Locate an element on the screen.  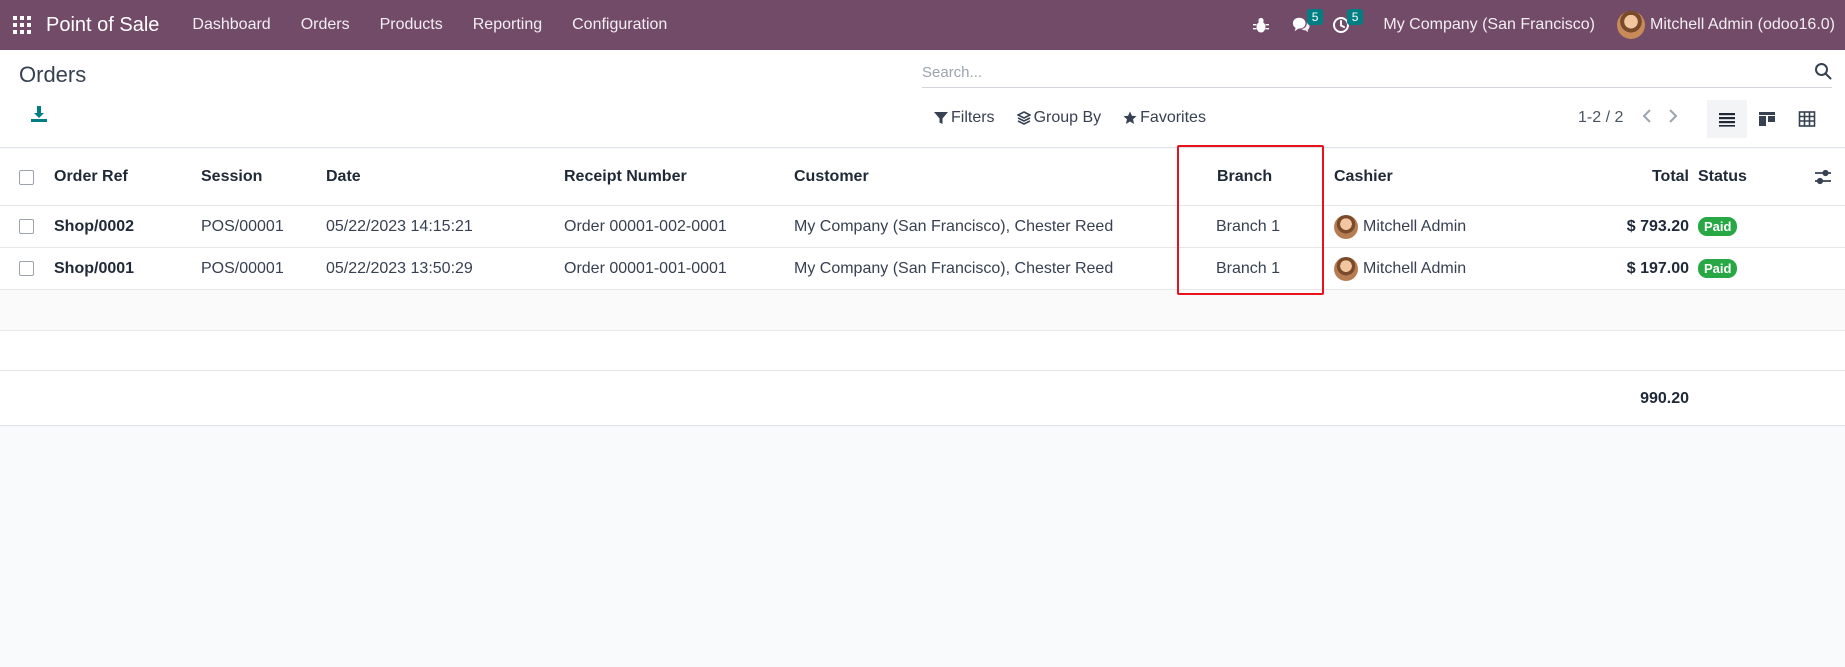
table-footer: 990.20 is located at coordinates (922, 398).